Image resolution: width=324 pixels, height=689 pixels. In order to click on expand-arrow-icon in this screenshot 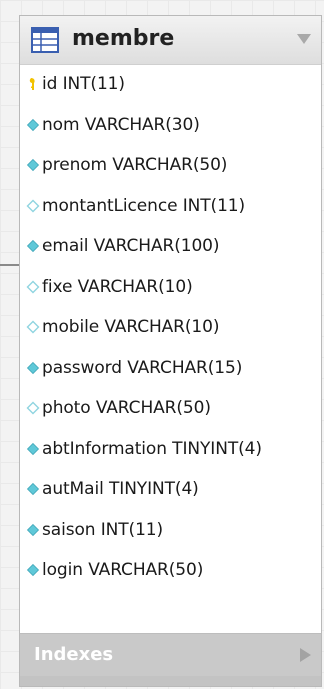, I will do `click(305, 655)`.